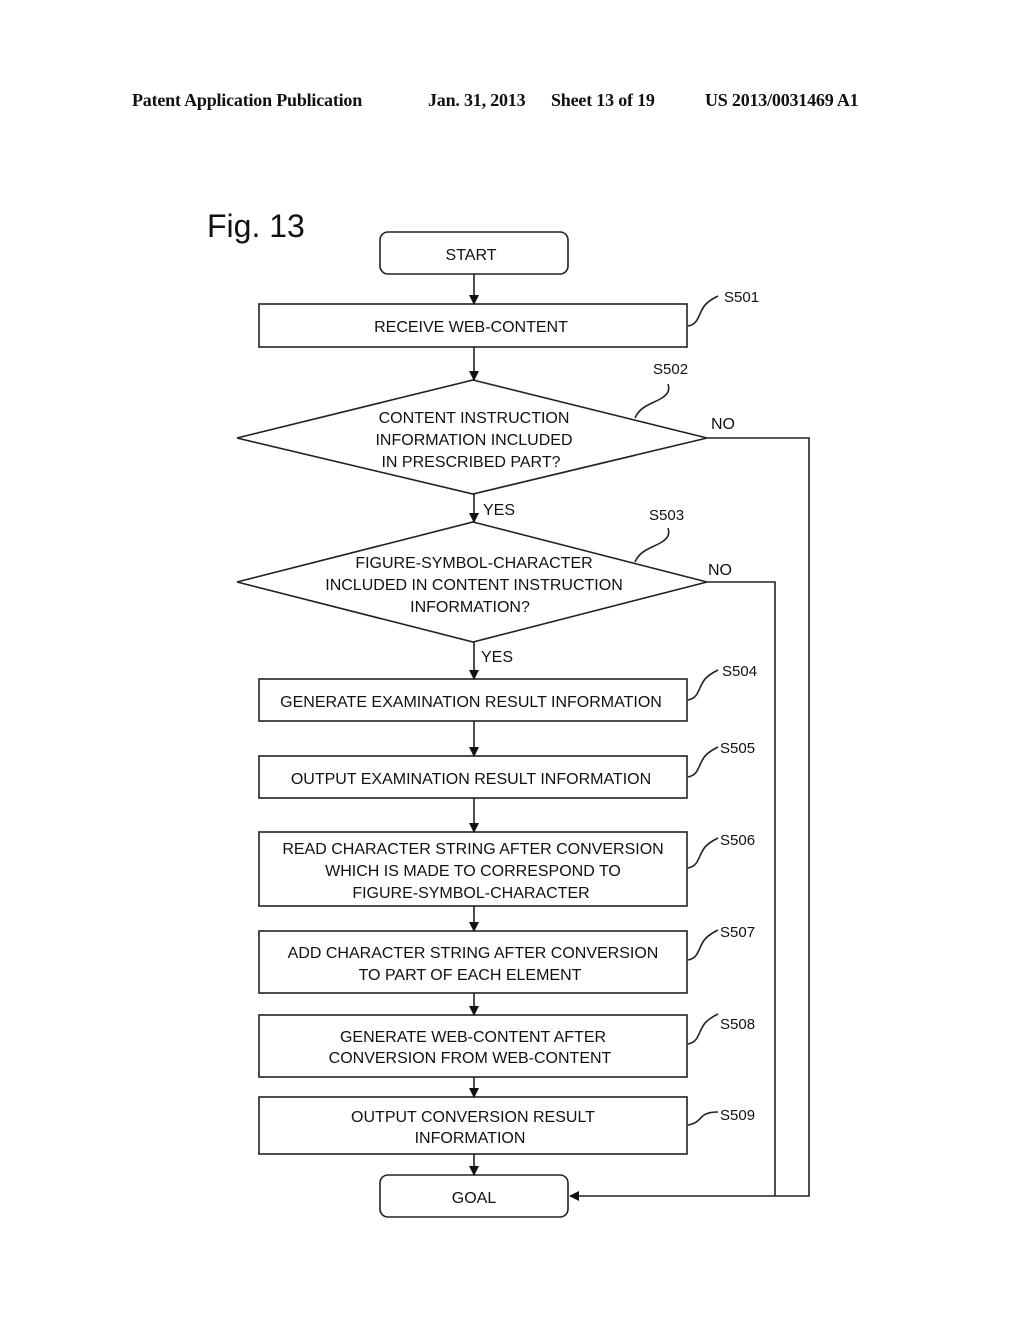 This screenshot has width=1024, height=1320. What do you see at coordinates (472, 849) in the screenshot?
I see `step-s506-text-line1: READ CHARACTER STRING AFTER CONVERSION` at bounding box center [472, 849].